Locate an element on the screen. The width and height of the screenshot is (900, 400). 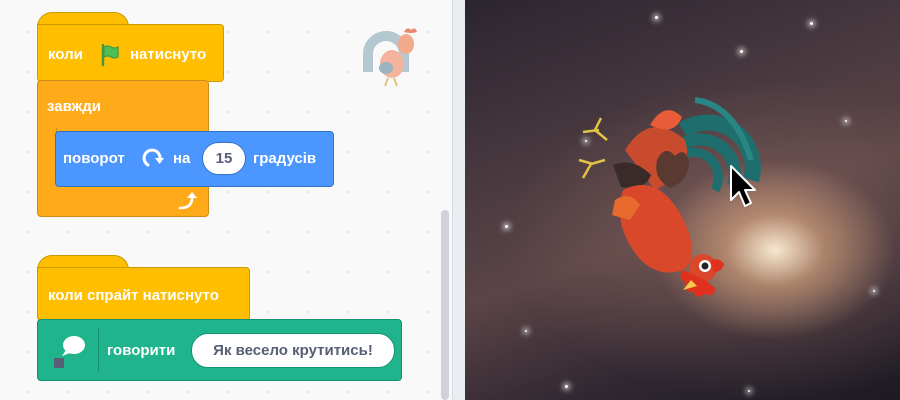
sprite-thumbnail-icon is located at coordinates (390, 57).